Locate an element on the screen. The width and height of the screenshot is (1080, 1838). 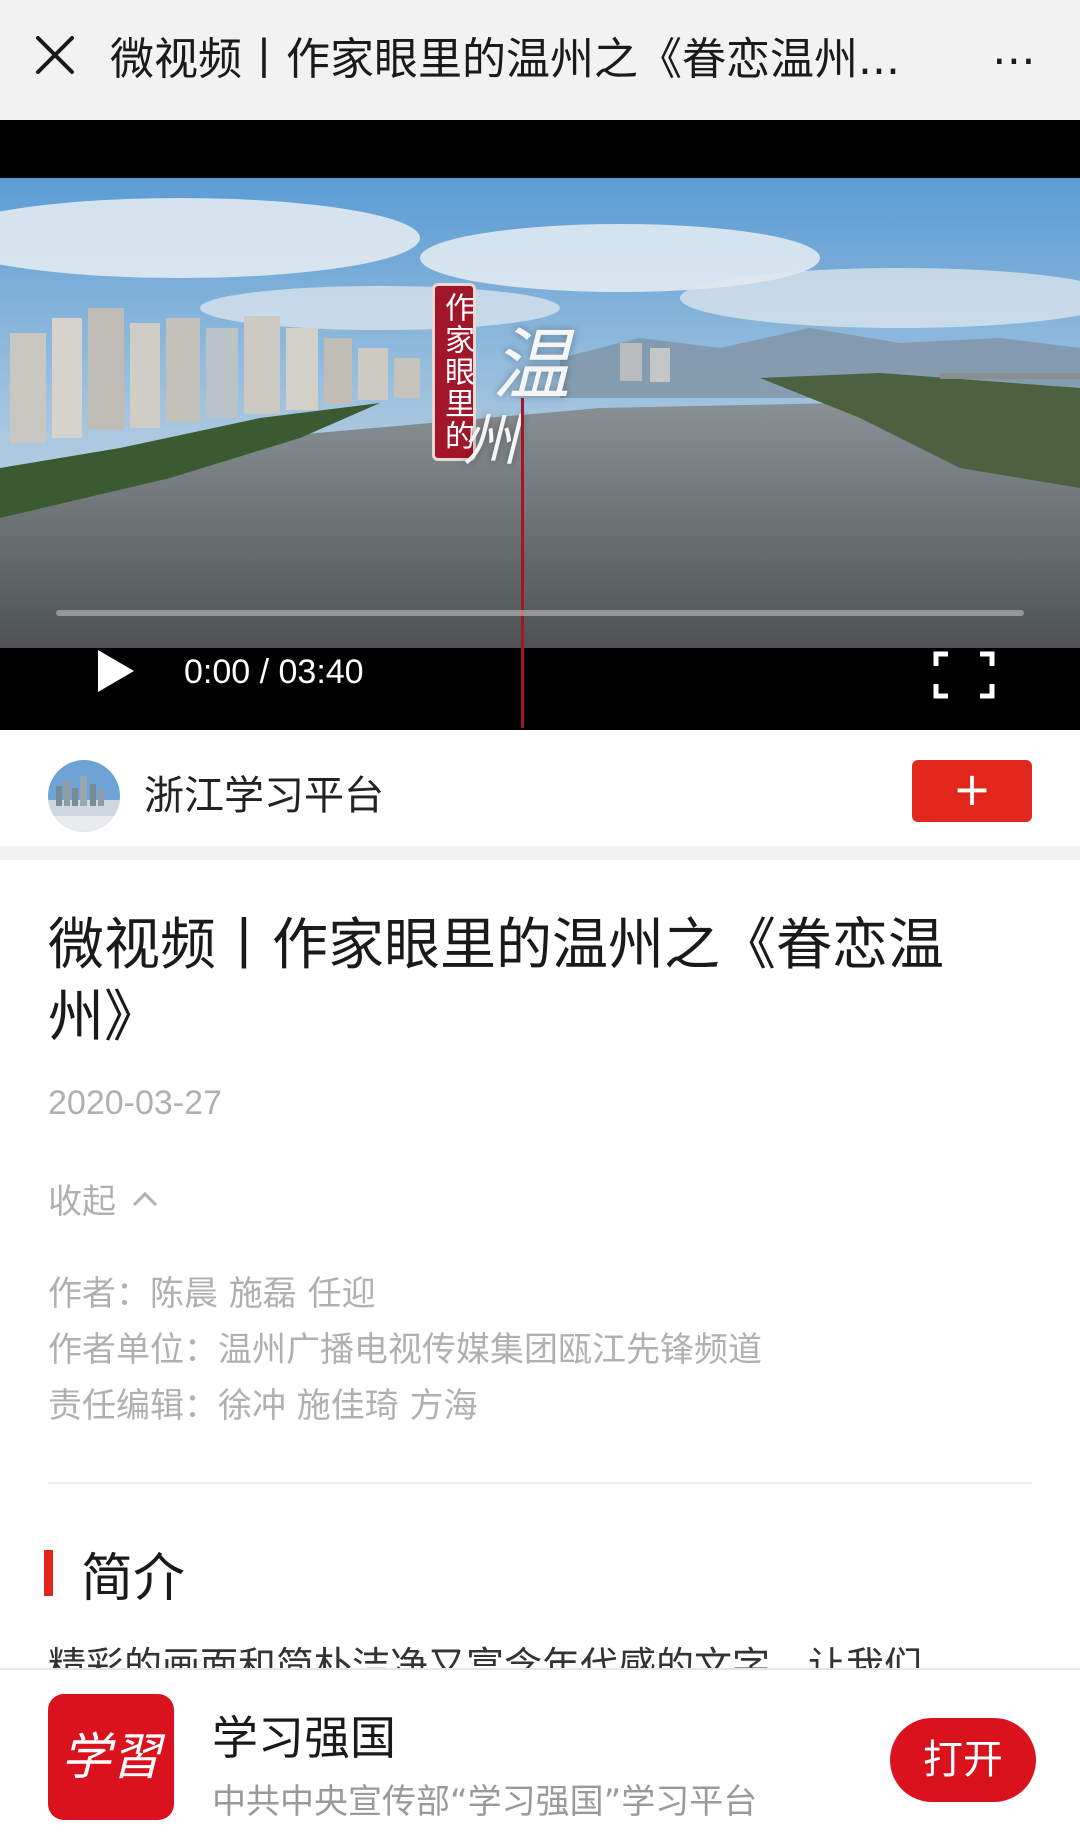
credit-organization: 作者单位：温州广播电视传媒集团瓯江先锋频道 is located at coordinates (405, 1350).